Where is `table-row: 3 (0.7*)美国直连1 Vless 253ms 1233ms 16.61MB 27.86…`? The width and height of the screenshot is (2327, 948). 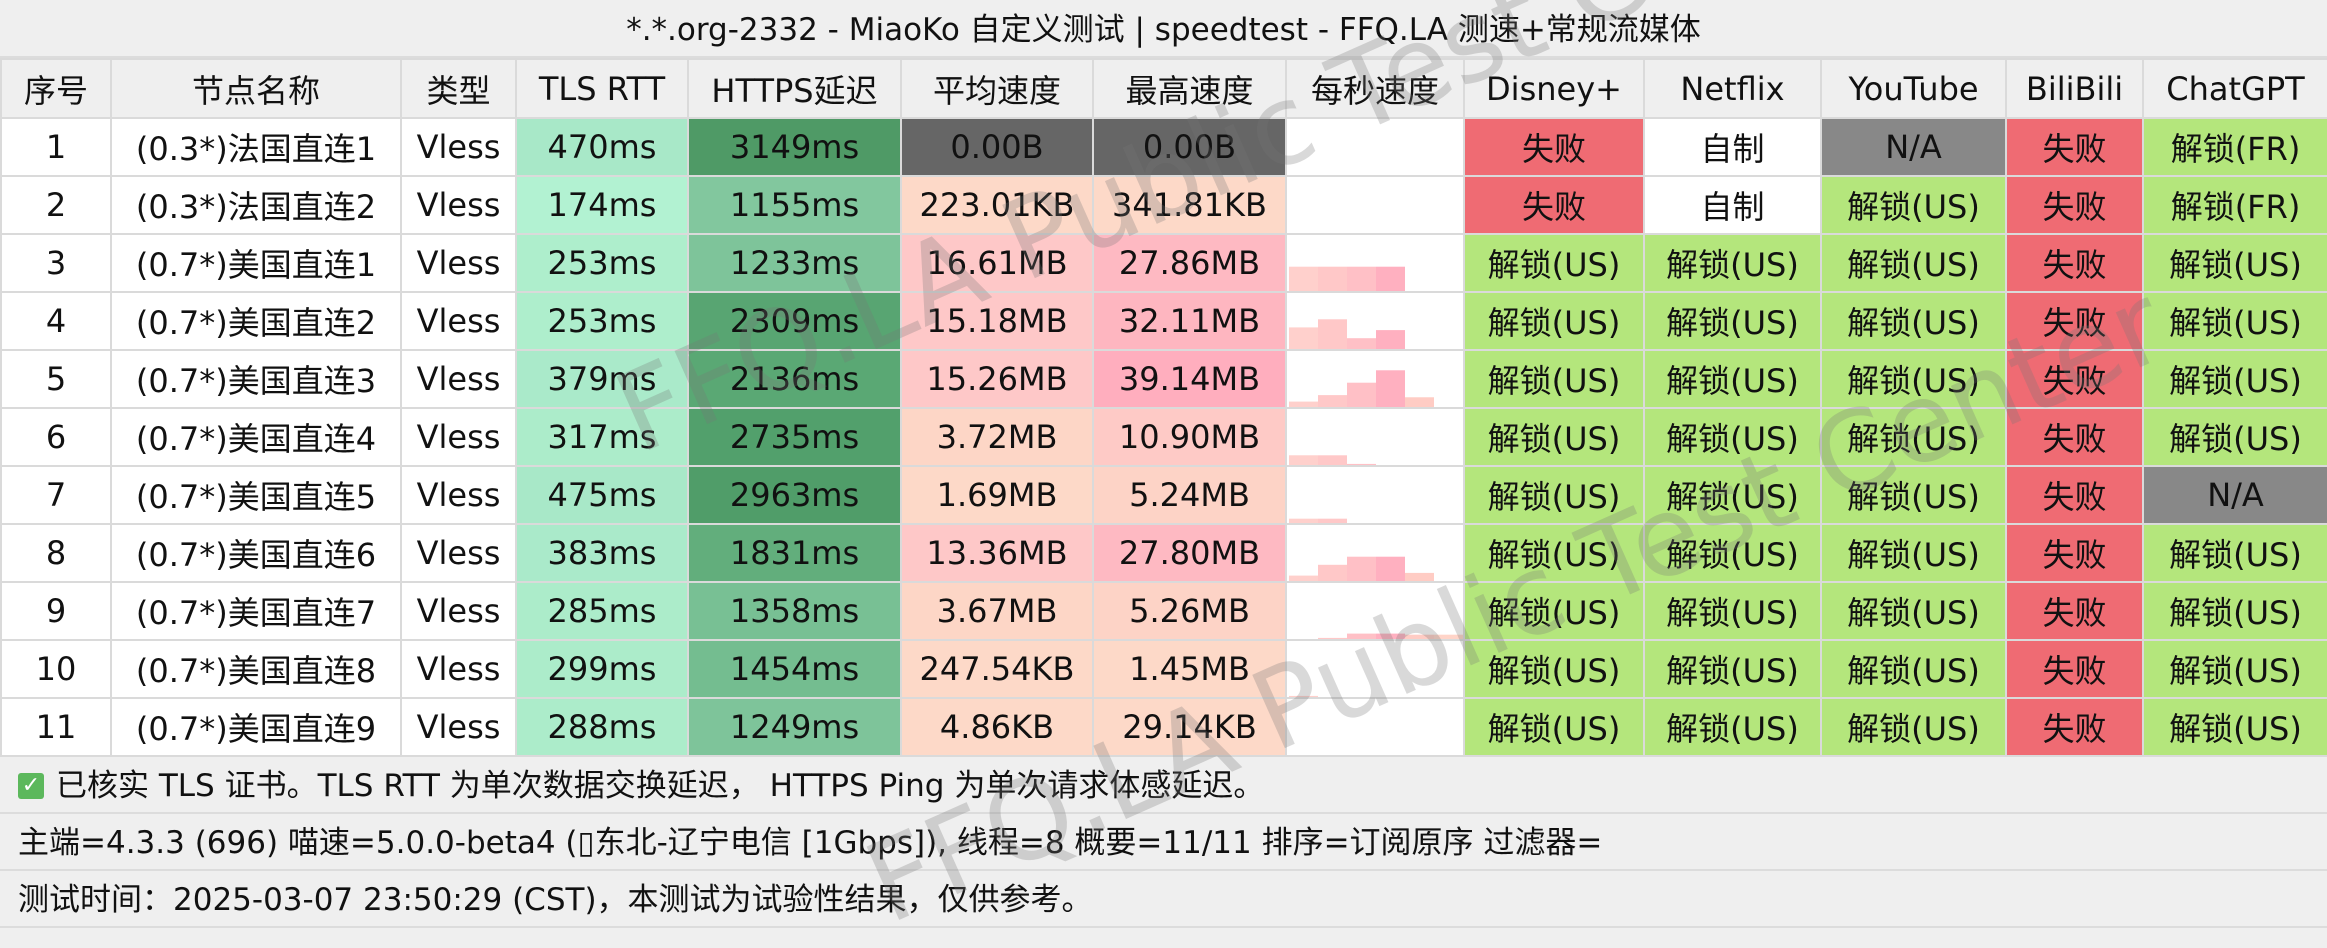 table-row: 3 (0.7*)美国直连1 Vless 253ms 1233ms 16.61MB 27.86… is located at coordinates (1163, 263).